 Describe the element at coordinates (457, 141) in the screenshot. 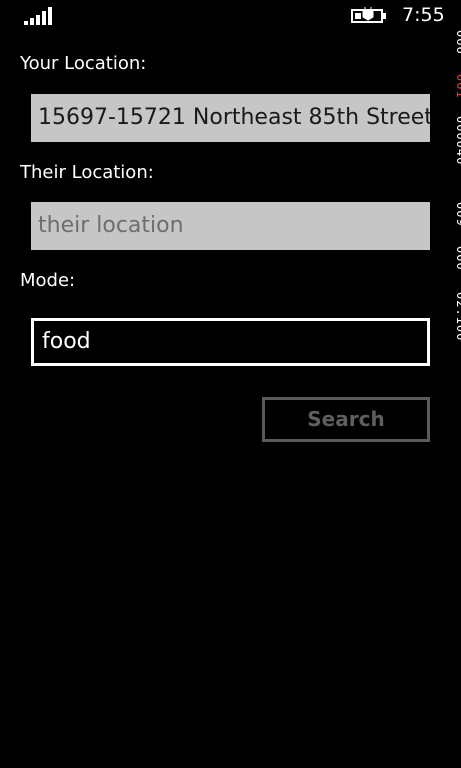

I see `debug-counter: 000040` at that location.